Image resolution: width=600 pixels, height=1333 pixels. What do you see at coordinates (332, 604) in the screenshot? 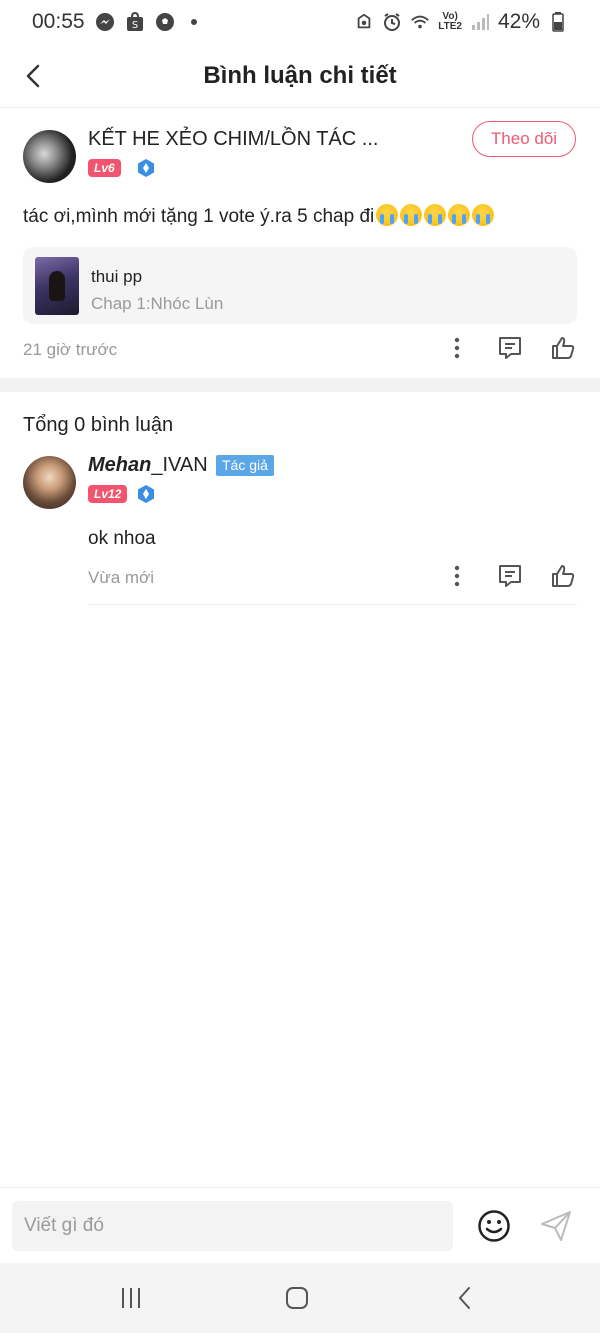
I see `reply-divider` at bounding box center [332, 604].